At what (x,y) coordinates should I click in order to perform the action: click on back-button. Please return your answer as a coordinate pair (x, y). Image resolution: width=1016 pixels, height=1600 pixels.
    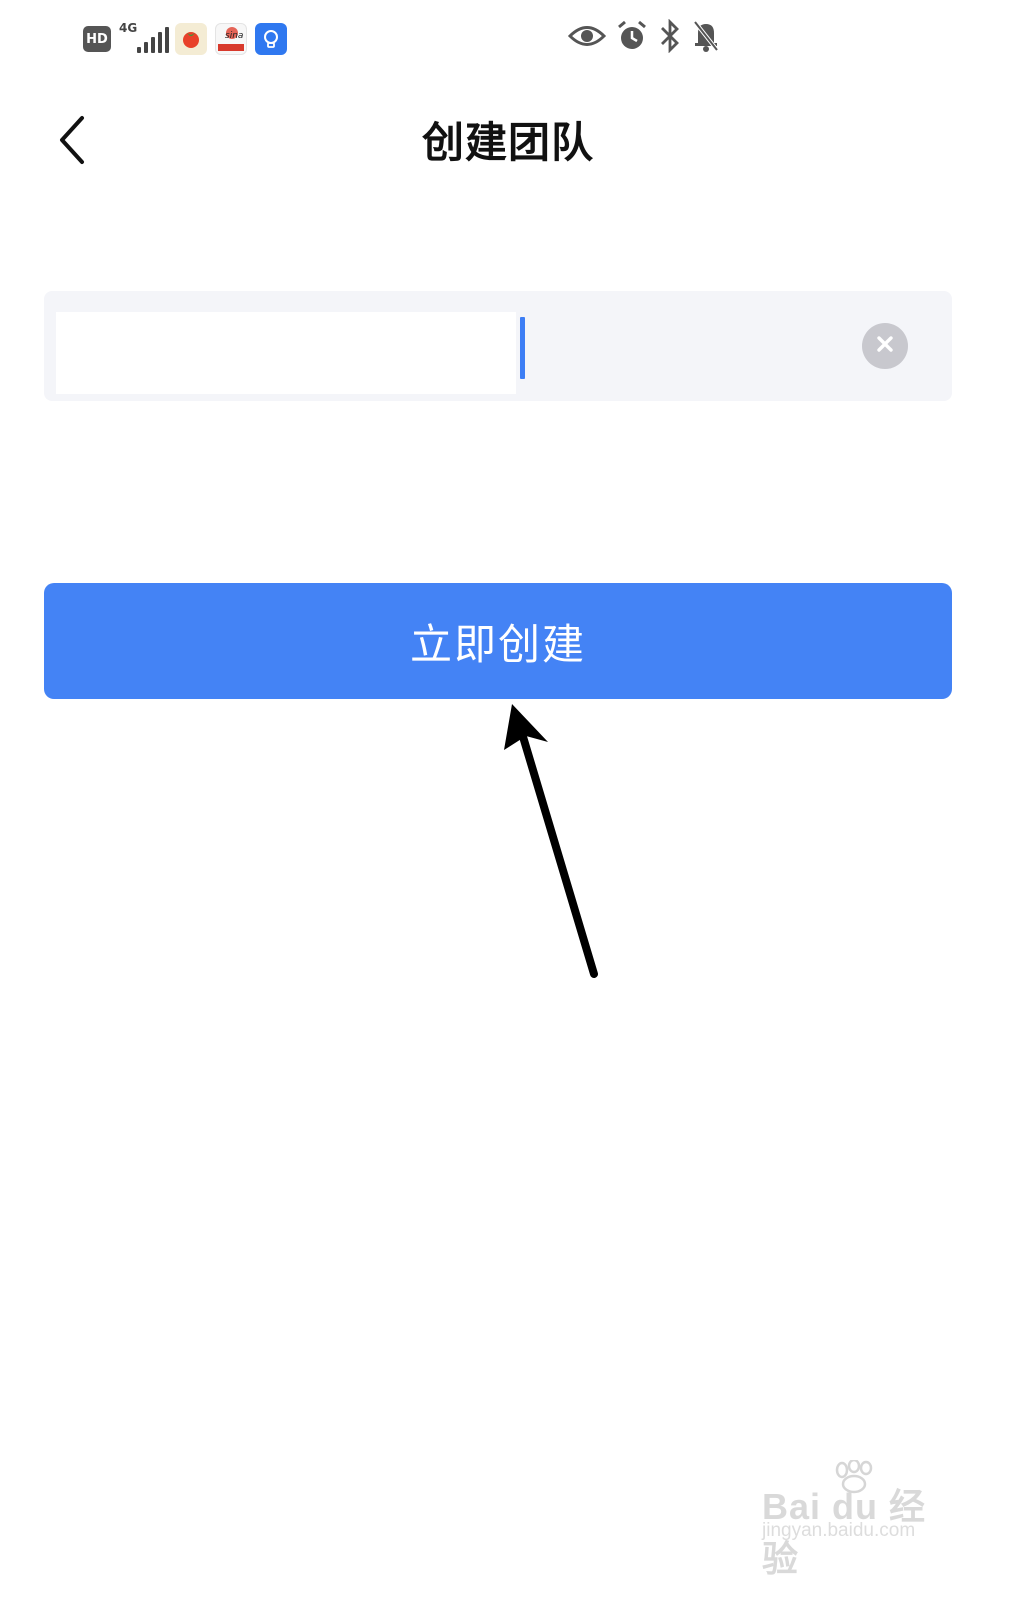
    Looking at the image, I should click on (72, 142).